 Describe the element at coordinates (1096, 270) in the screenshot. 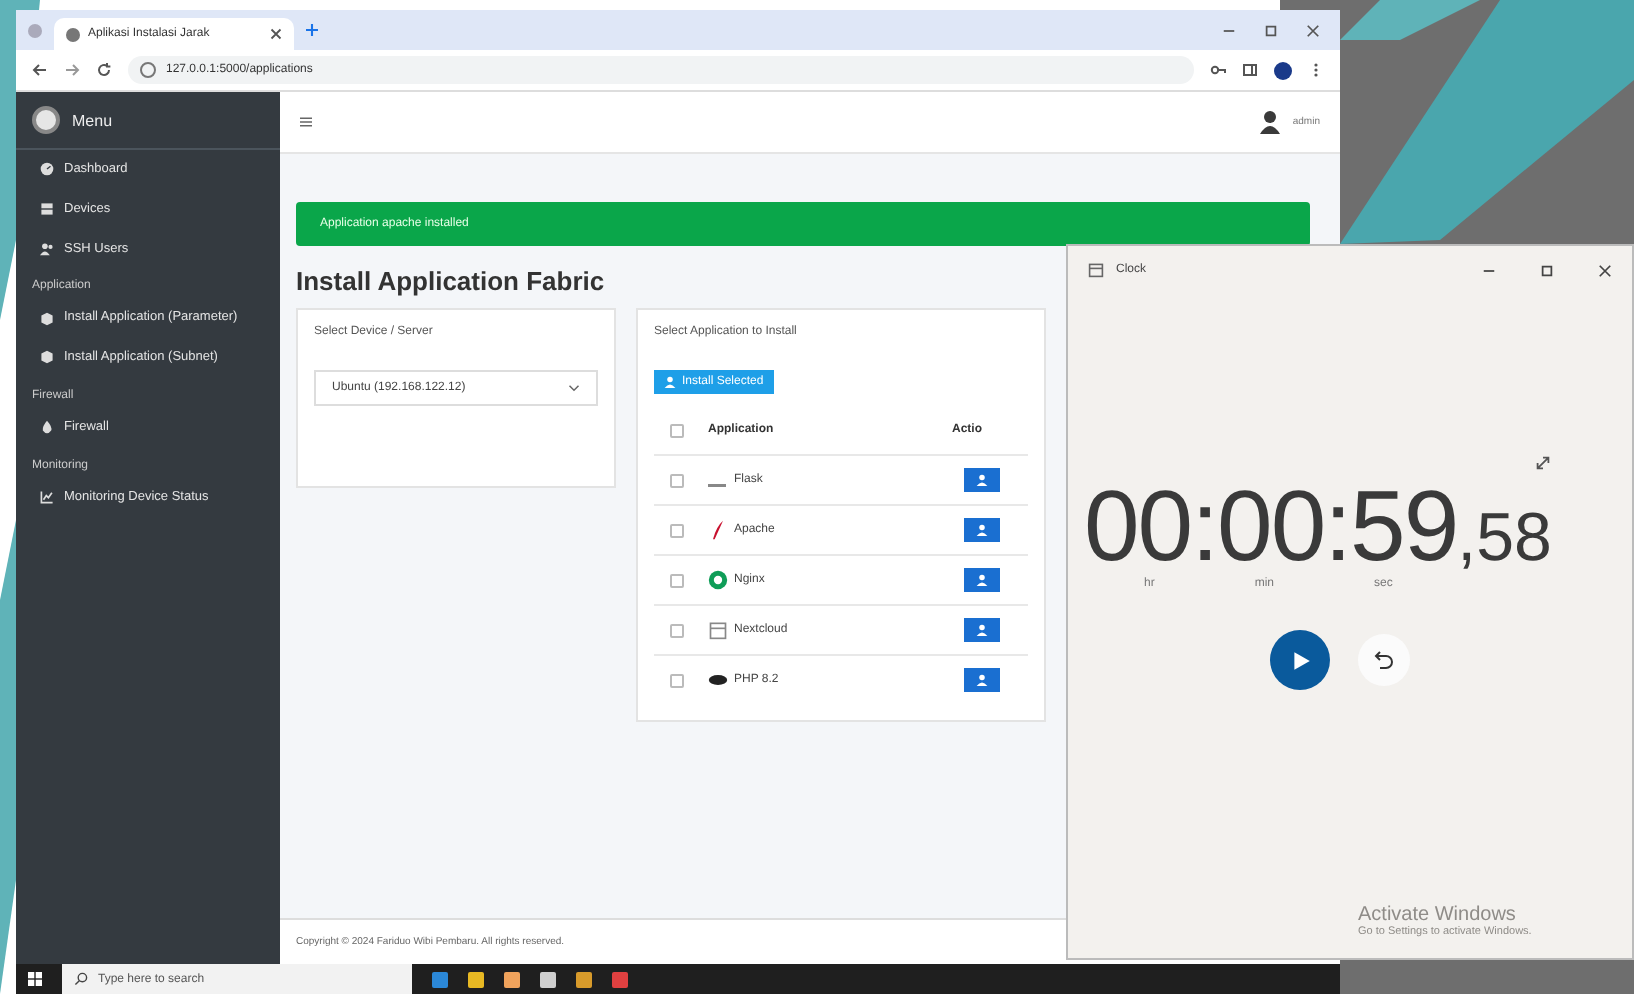

I see `calendar-icon` at that location.